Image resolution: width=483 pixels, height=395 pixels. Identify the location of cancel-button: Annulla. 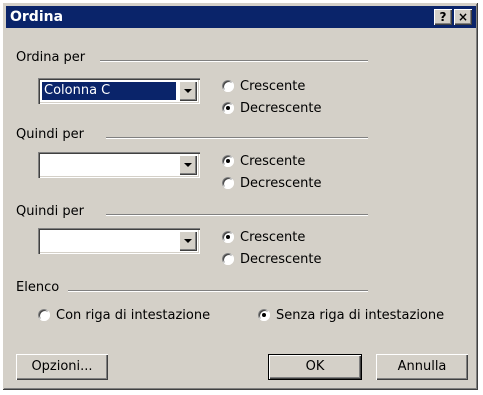
(422, 367).